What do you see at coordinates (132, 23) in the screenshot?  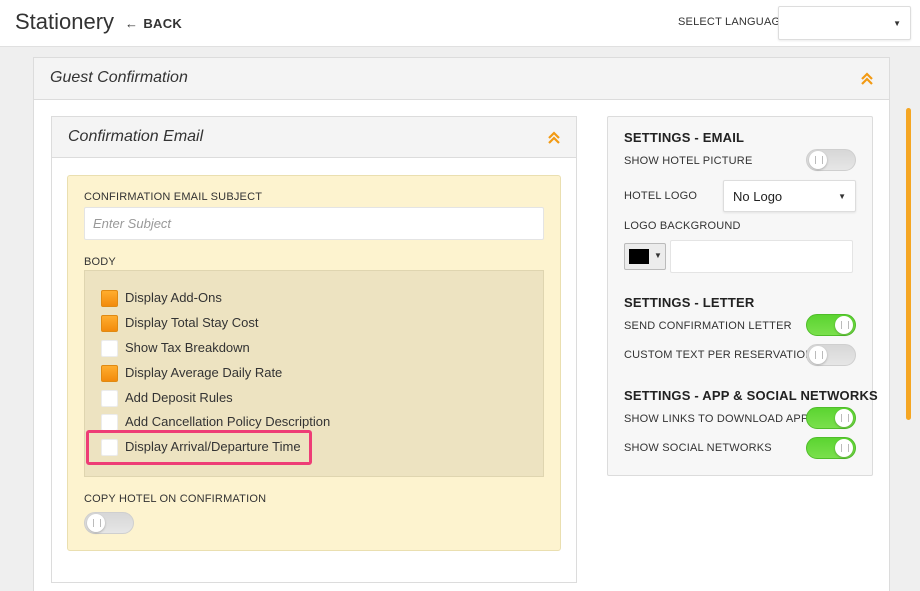 I see `arrow-left-icon: ←` at bounding box center [132, 23].